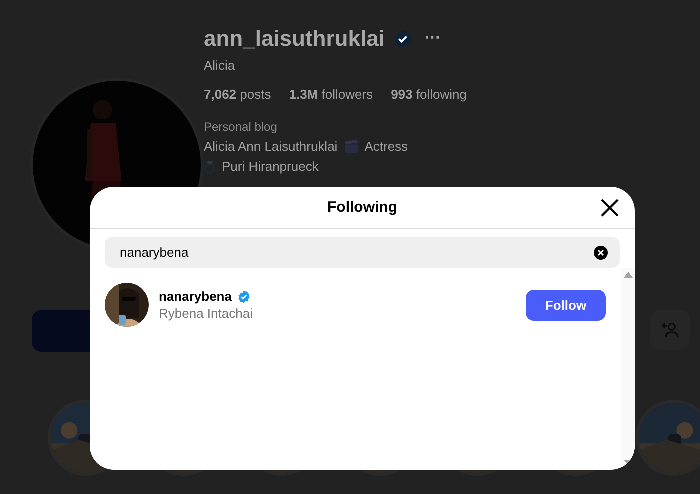 The image size is (700, 494). What do you see at coordinates (195, 296) in the screenshot?
I see `user-username: nanarybena` at bounding box center [195, 296].